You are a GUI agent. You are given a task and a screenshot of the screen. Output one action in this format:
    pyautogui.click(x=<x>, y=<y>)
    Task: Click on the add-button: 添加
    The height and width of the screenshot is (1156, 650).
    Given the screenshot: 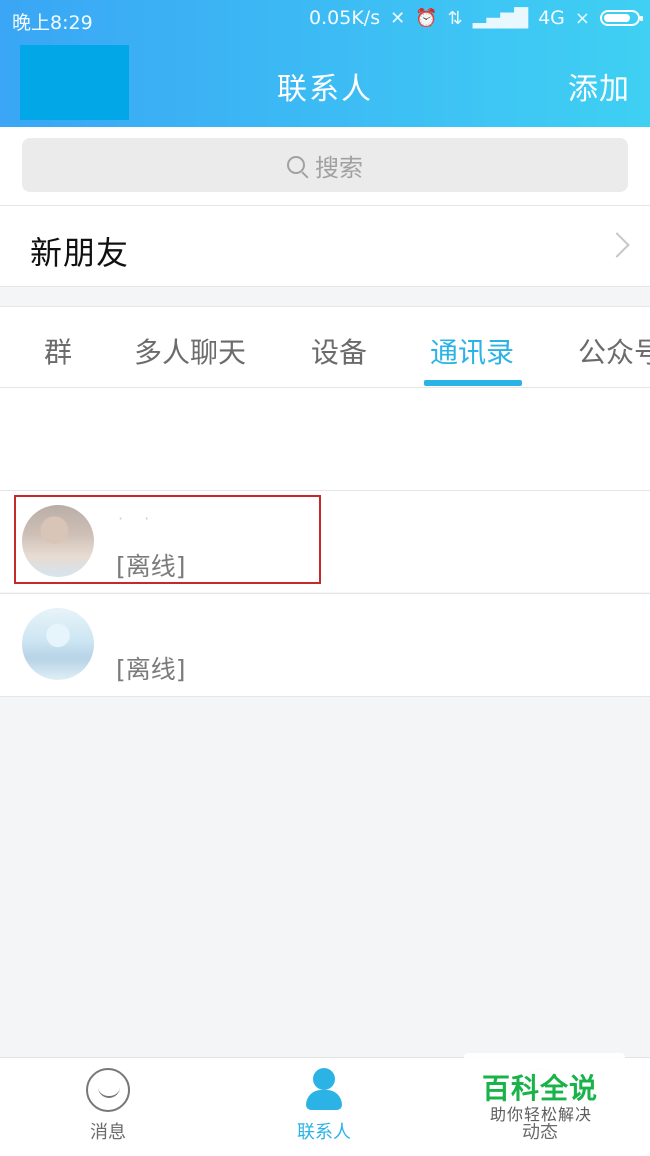 What is the action you would take?
    pyautogui.click(x=599, y=86)
    